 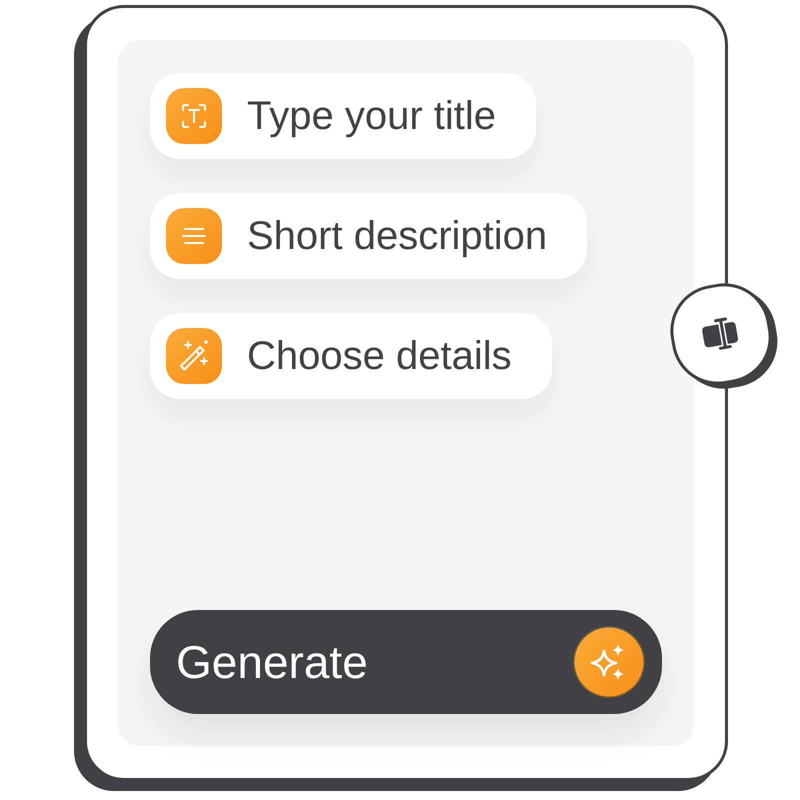 I want to click on text-lines-icon, so click(x=194, y=236).